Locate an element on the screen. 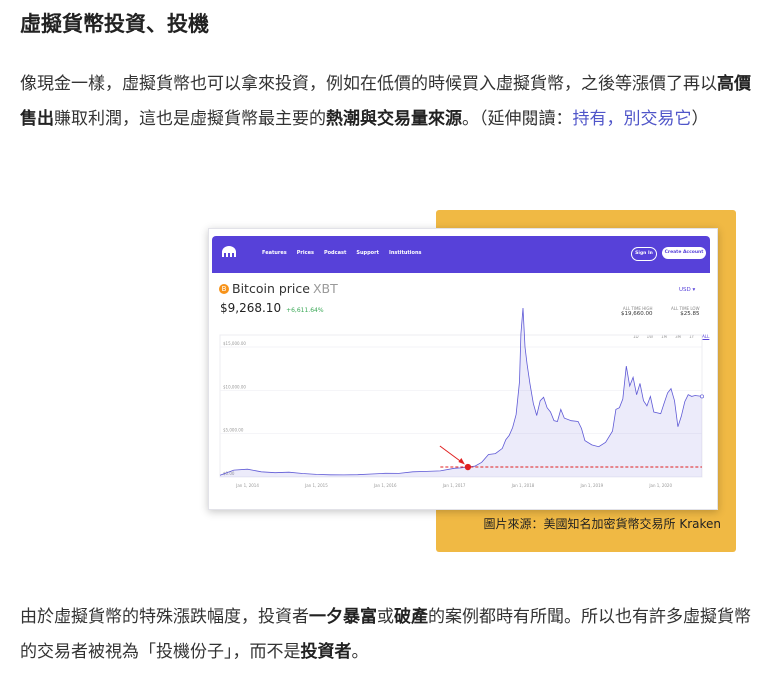 The image size is (783, 693). intro-text-2: 賺取利潤，這也是虛擬貨幣最主要的 is located at coordinates (190, 119).